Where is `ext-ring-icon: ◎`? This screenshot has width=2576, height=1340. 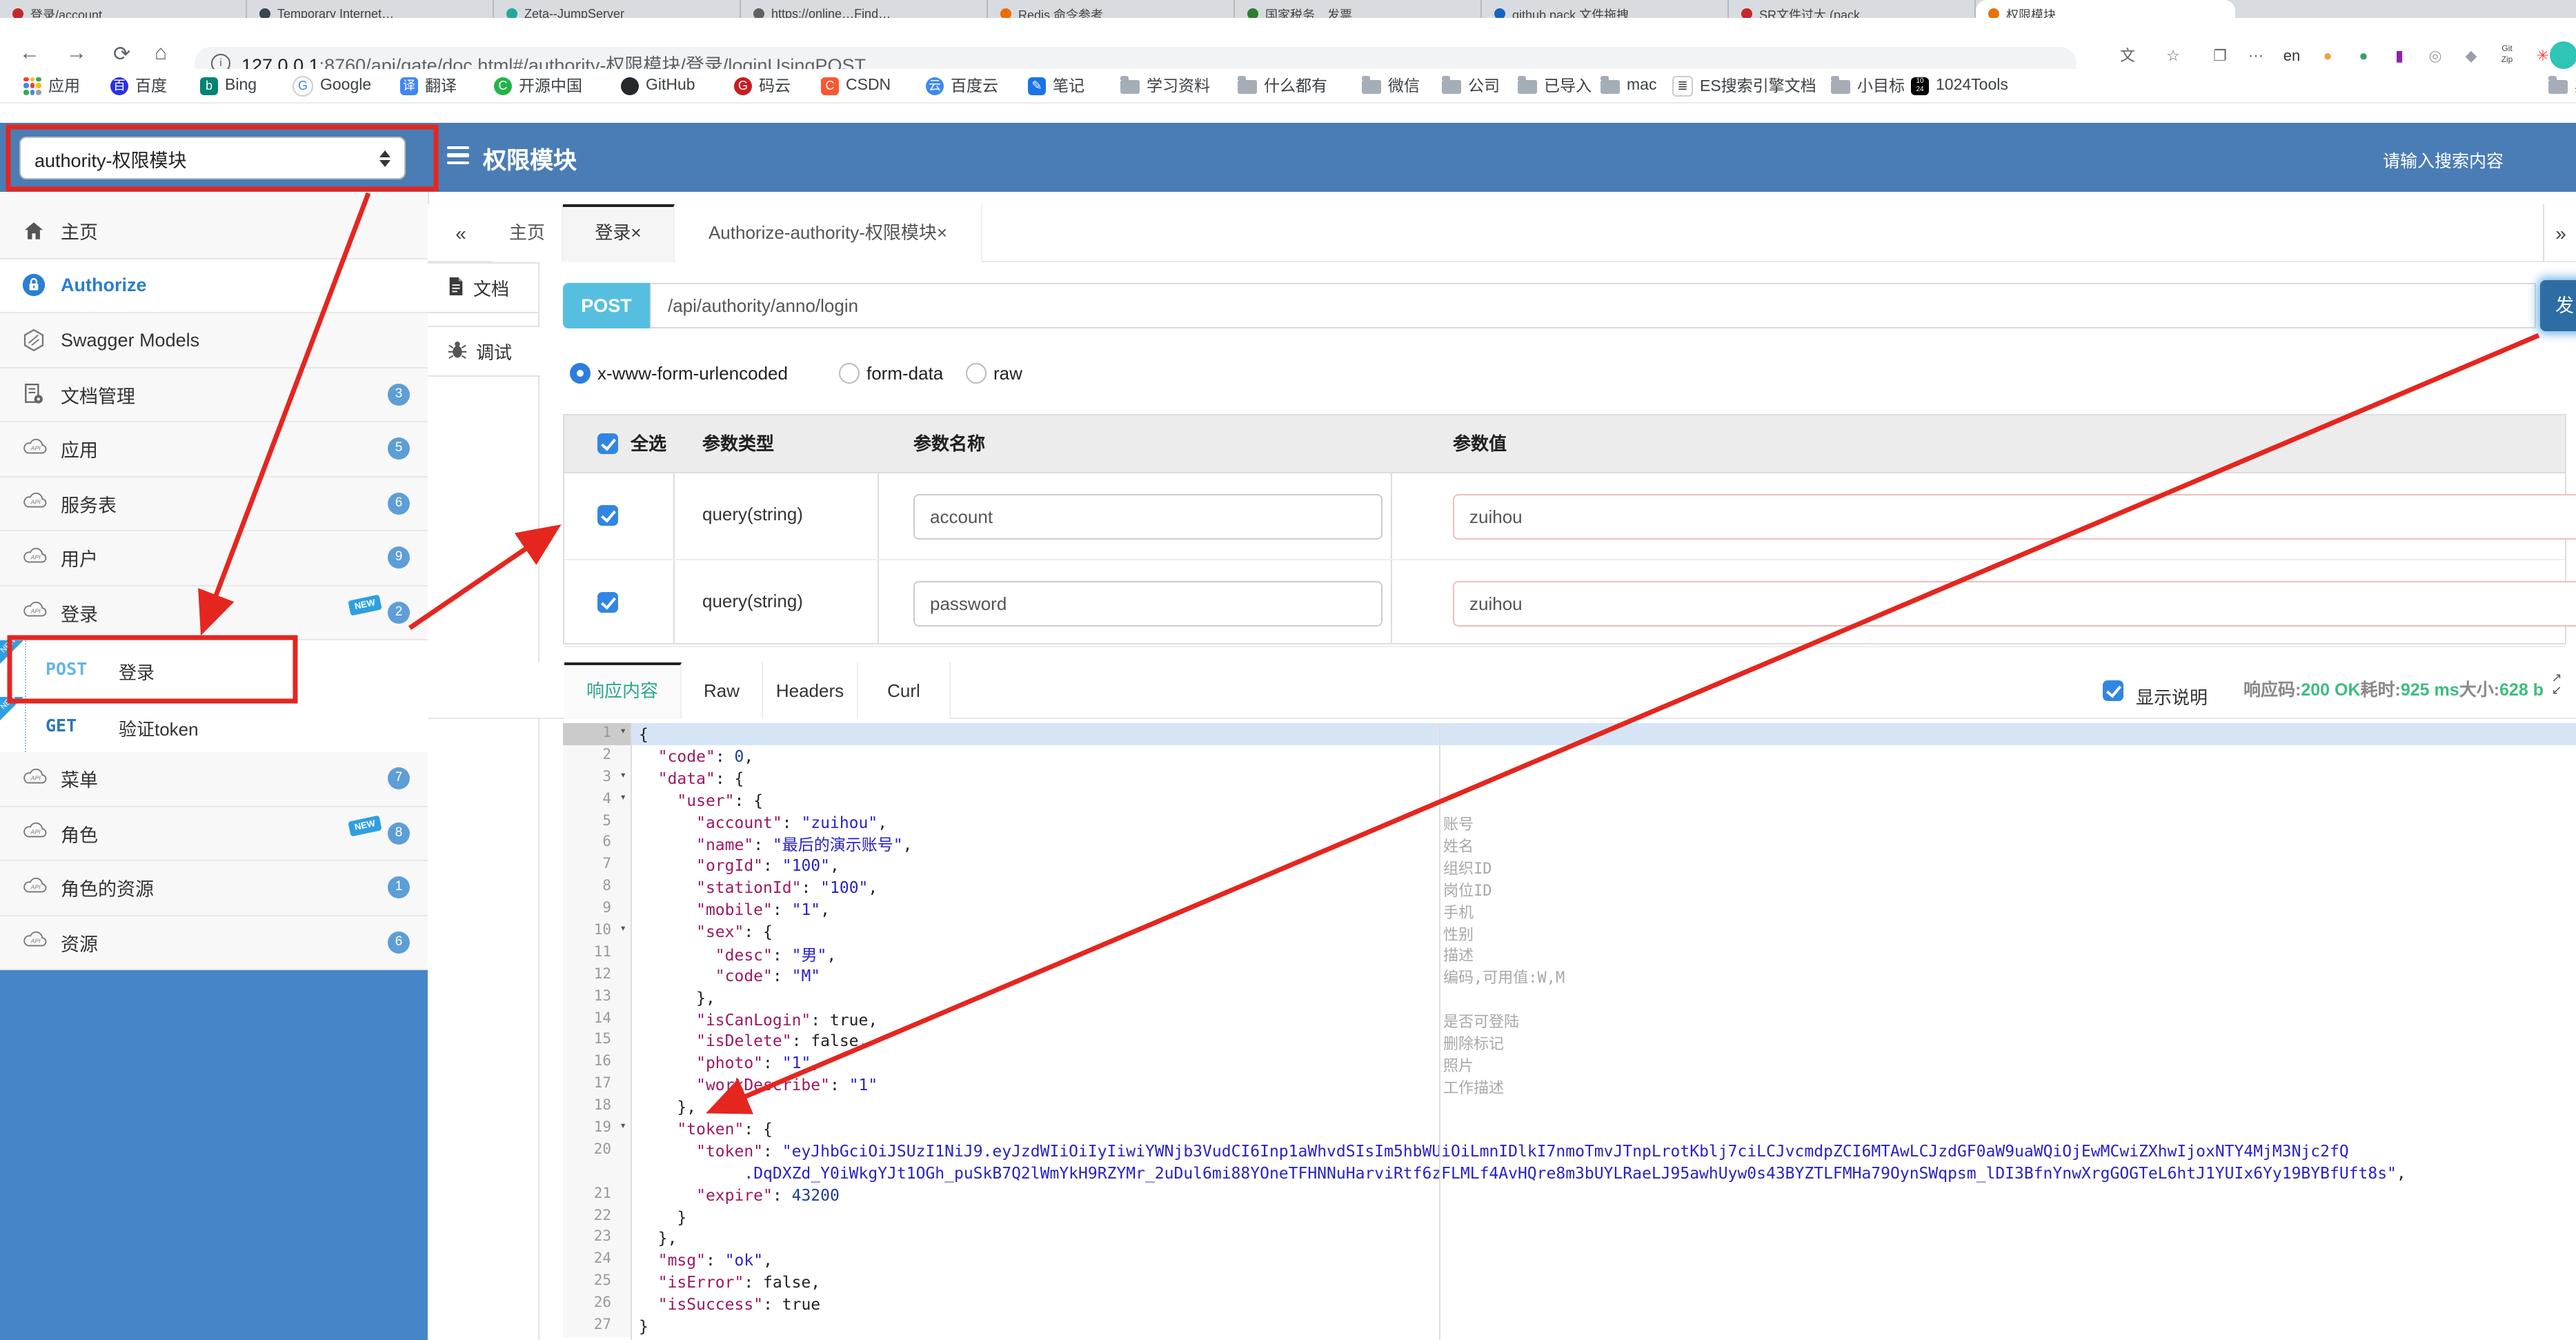 ext-ring-icon: ◎ is located at coordinates (2435, 56).